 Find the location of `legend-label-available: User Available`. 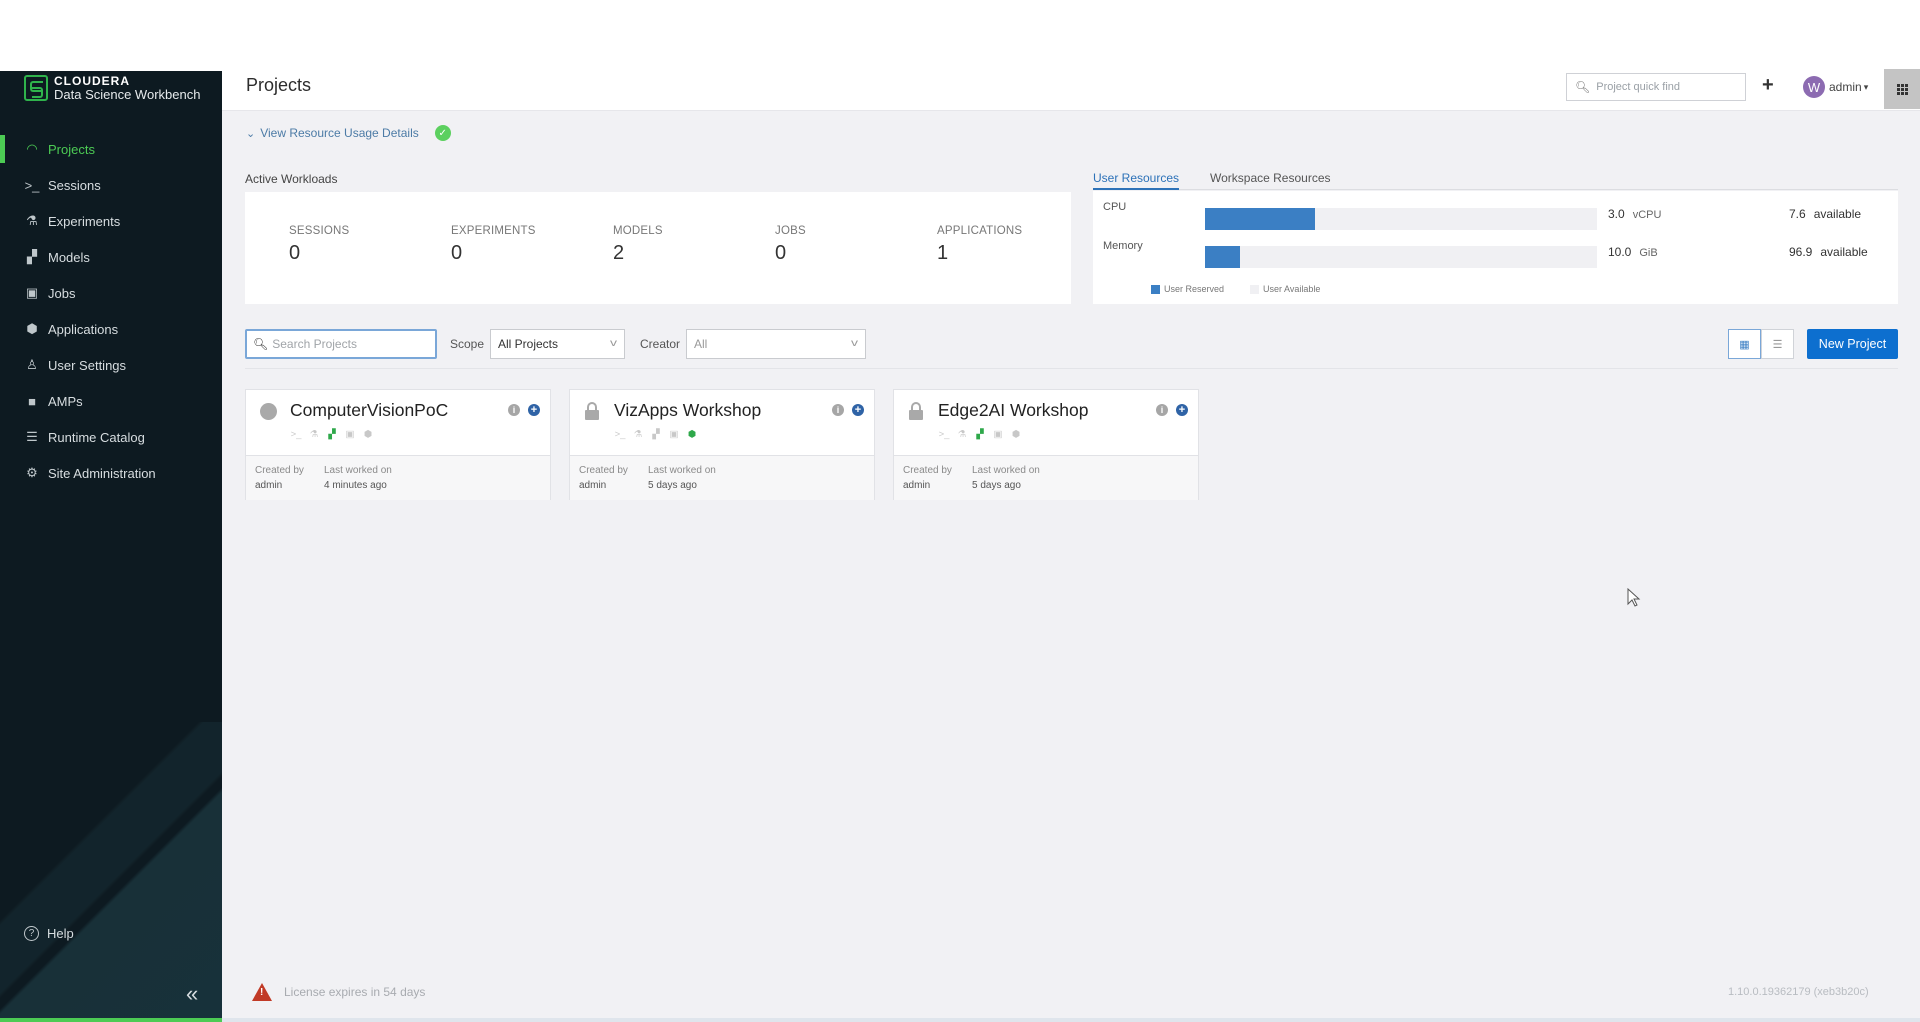

legend-label-available: User Available is located at coordinates (1292, 289).